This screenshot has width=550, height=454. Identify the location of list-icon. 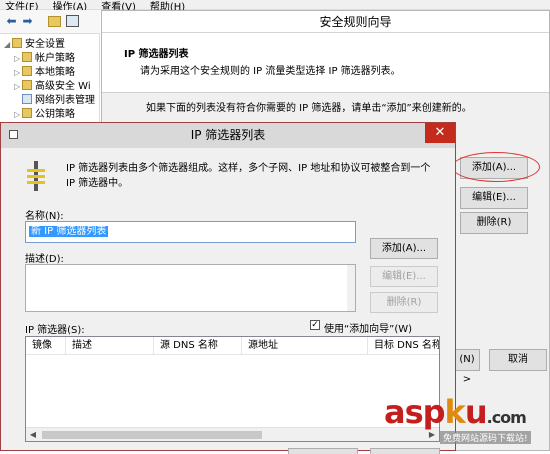
(27, 99).